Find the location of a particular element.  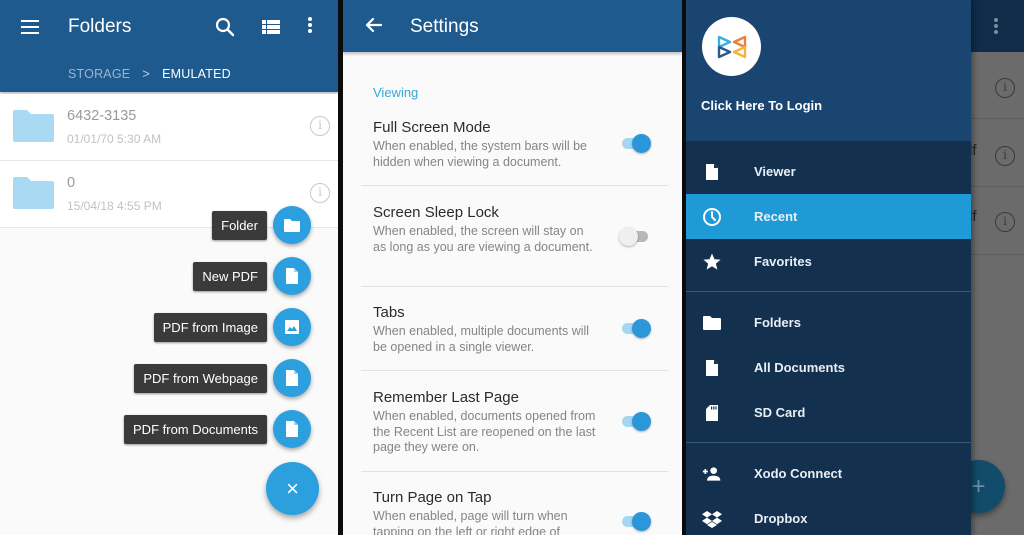

drawer-item-label: Folders is located at coordinates (777, 322).